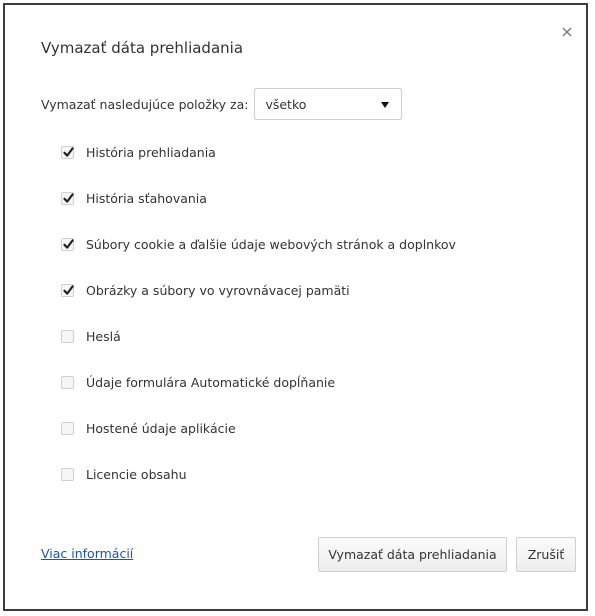 The image size is (595, 616). I want to click on option-row: História sťahovania, so click(134, 198).